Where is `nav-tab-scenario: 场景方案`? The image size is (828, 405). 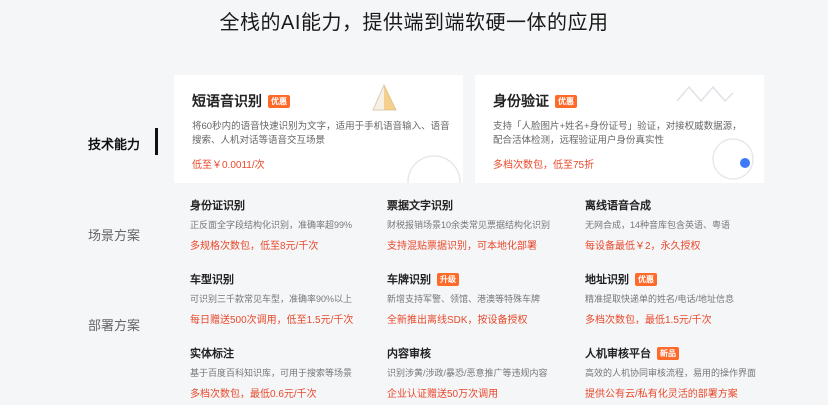
nav-tab-scenario: 场景方案 is located at coordinates (114, 234).